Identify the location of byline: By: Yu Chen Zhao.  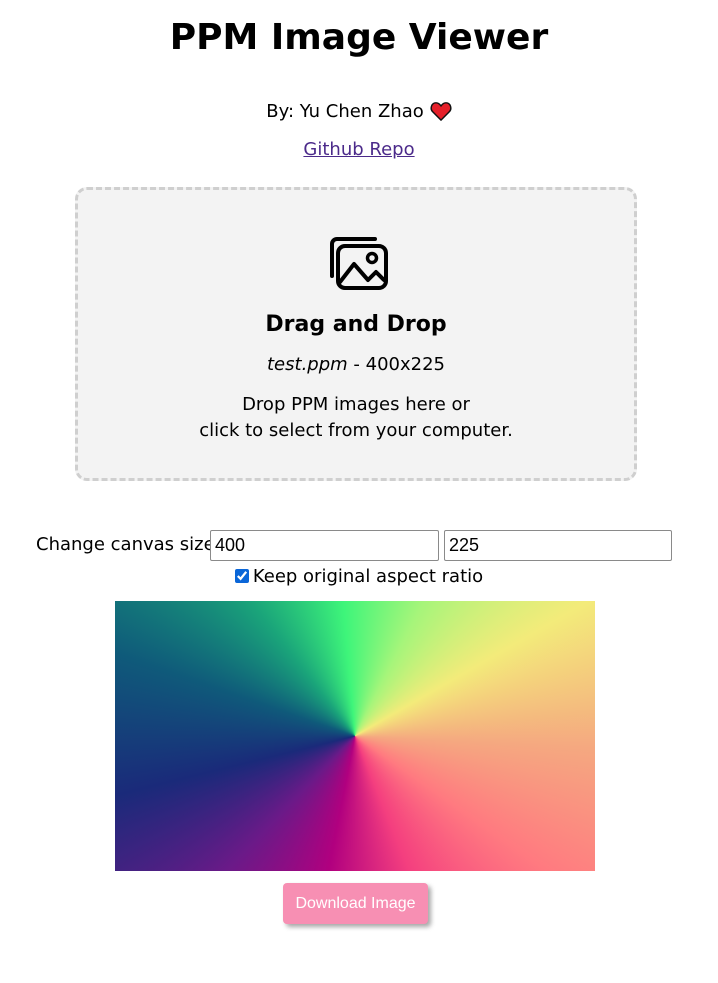
(359, 114).